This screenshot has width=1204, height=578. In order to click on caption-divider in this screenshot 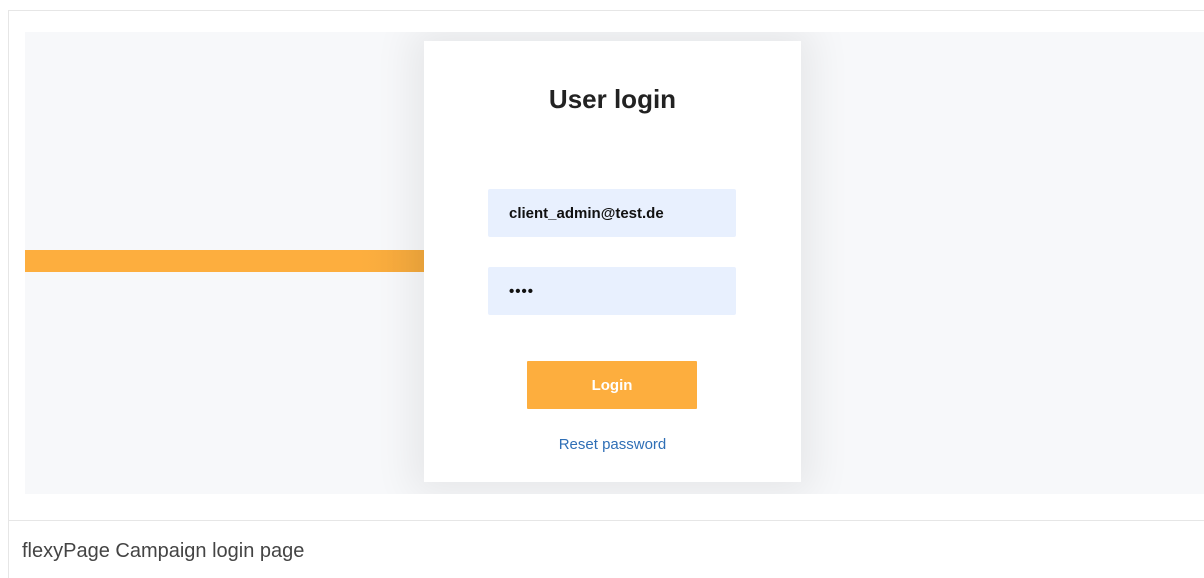, I will do `click(606, 520)`.